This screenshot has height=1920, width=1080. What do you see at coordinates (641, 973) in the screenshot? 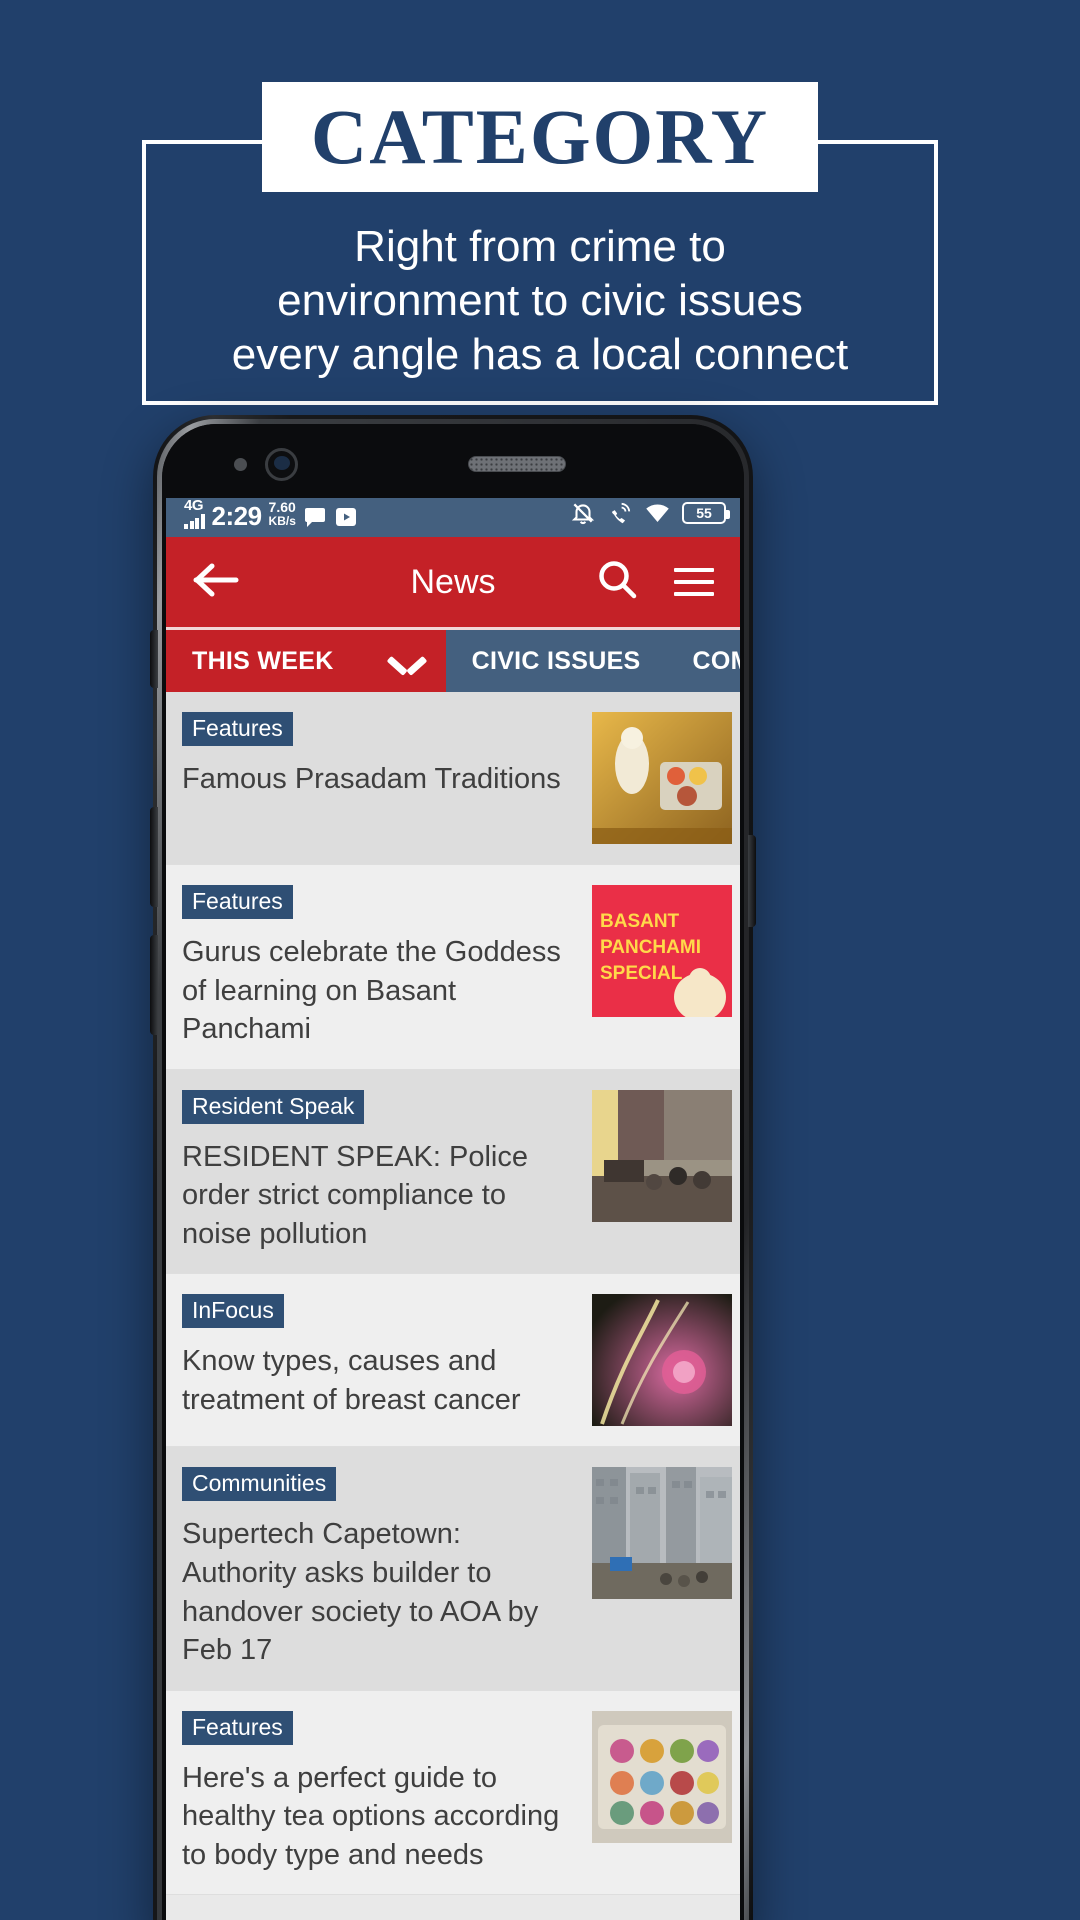
I see `svg-text: SPECIAL` at bounding box center [641, 973].